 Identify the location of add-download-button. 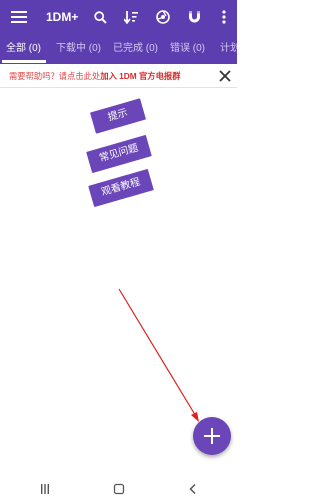
(212, 436).